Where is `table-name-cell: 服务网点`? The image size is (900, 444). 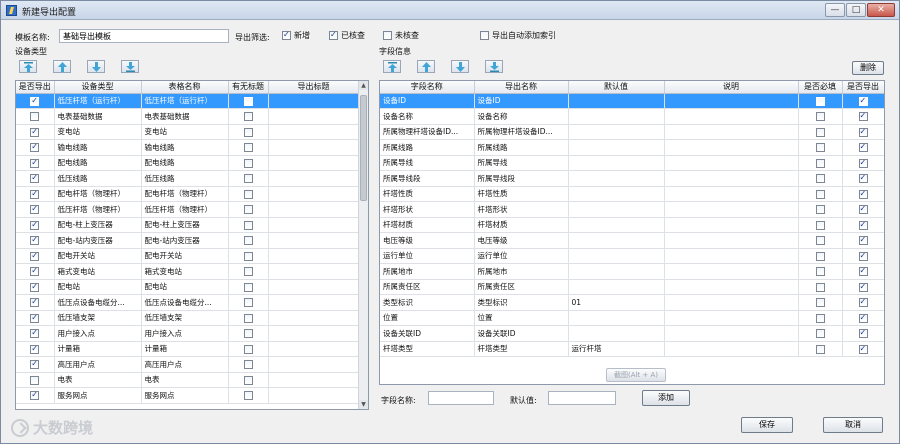 table-name-cell: 服务网点 is located at coordinates (185, 395).